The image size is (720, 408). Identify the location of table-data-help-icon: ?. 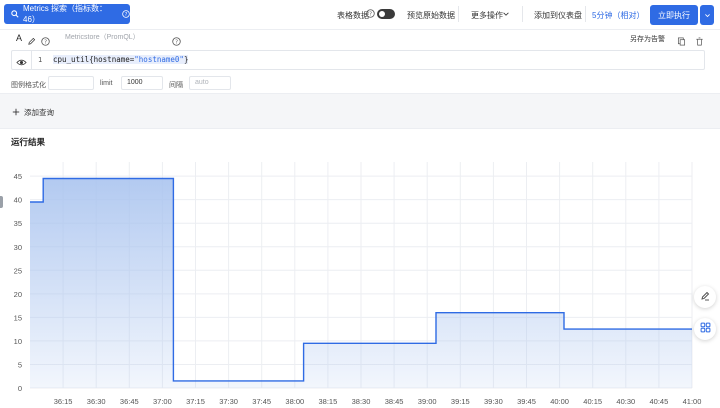
(370, 14).